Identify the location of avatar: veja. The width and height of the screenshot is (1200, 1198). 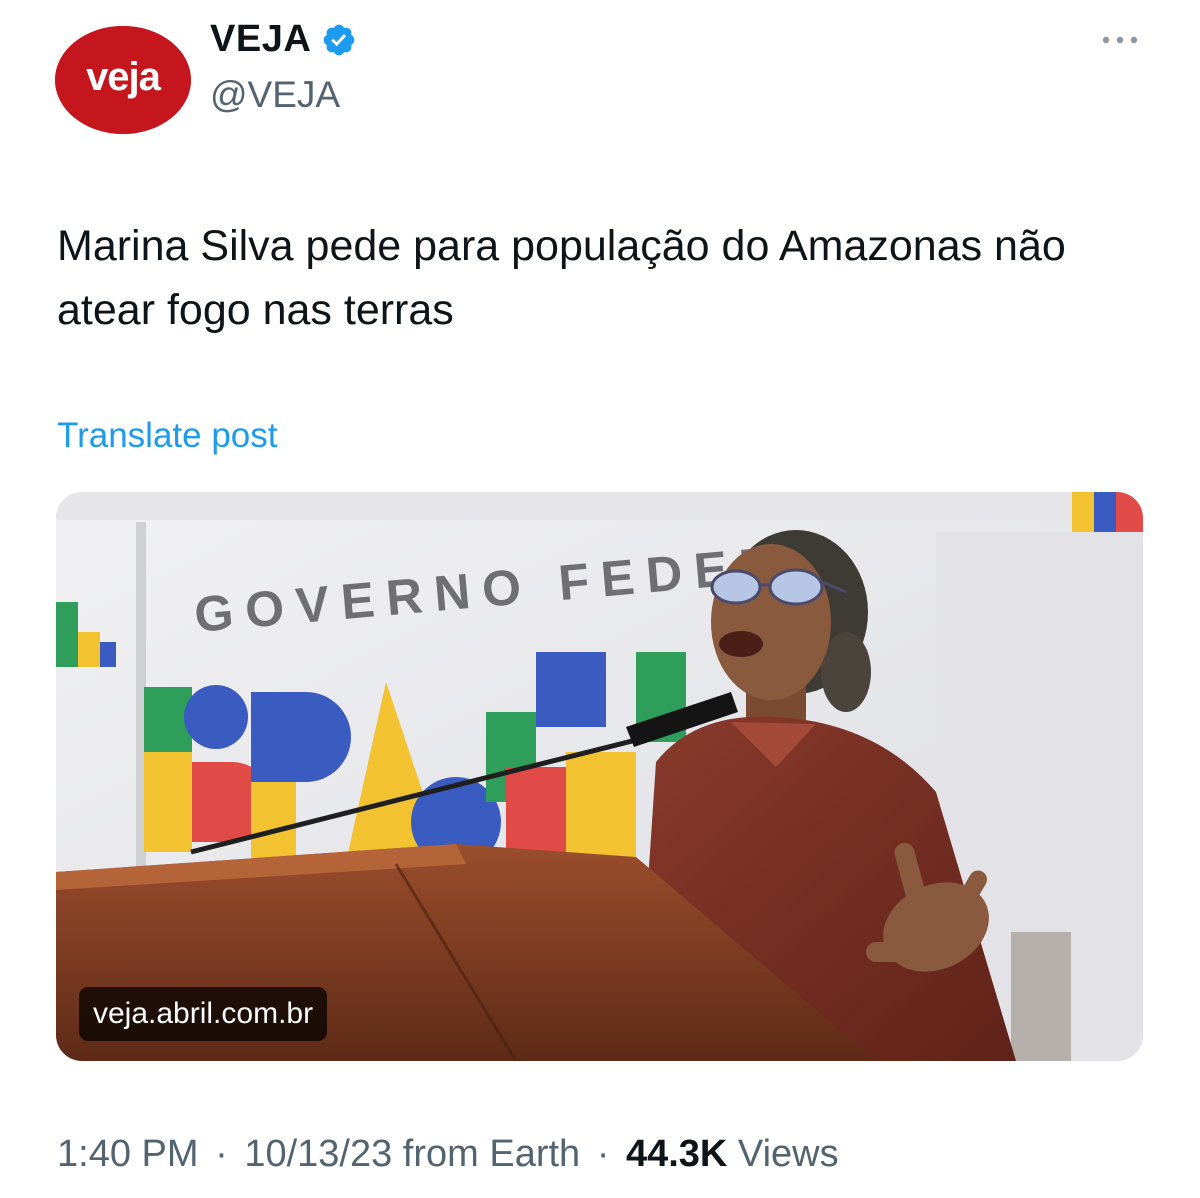
(123, 80).